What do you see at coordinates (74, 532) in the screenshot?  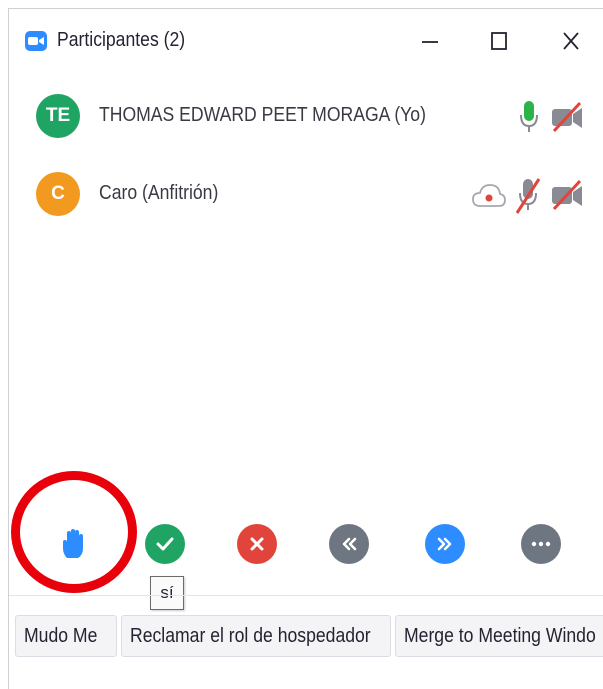 I see `highlight-circle` at bounding box center [74, 532].